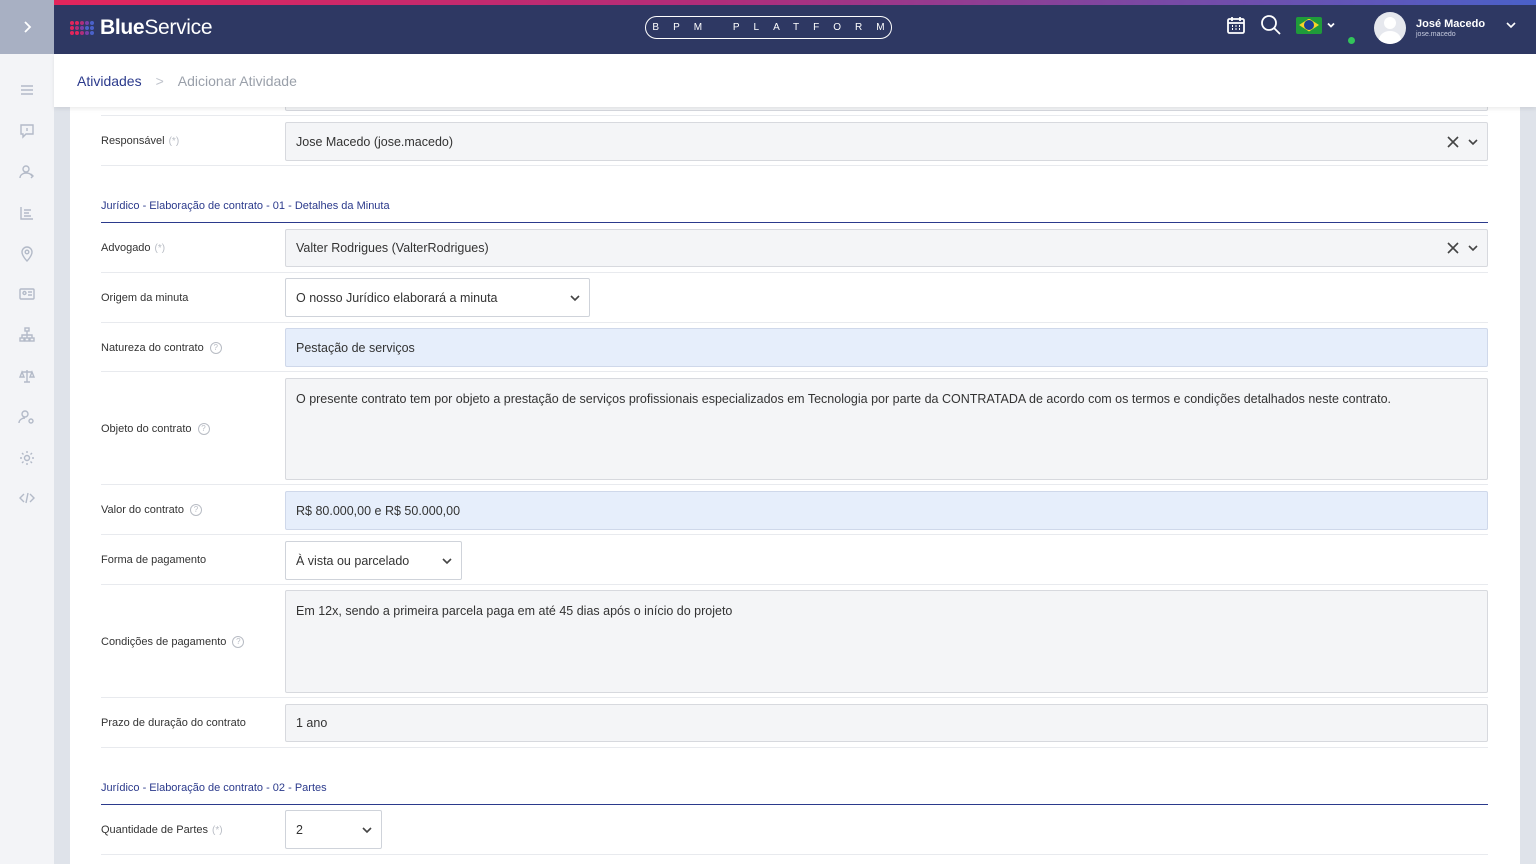 This screenshot has height=864, width=1536. I want to click on row-responsavel: Responsável (*) Jose Macedo (jose.macedo), so click(794, 141).